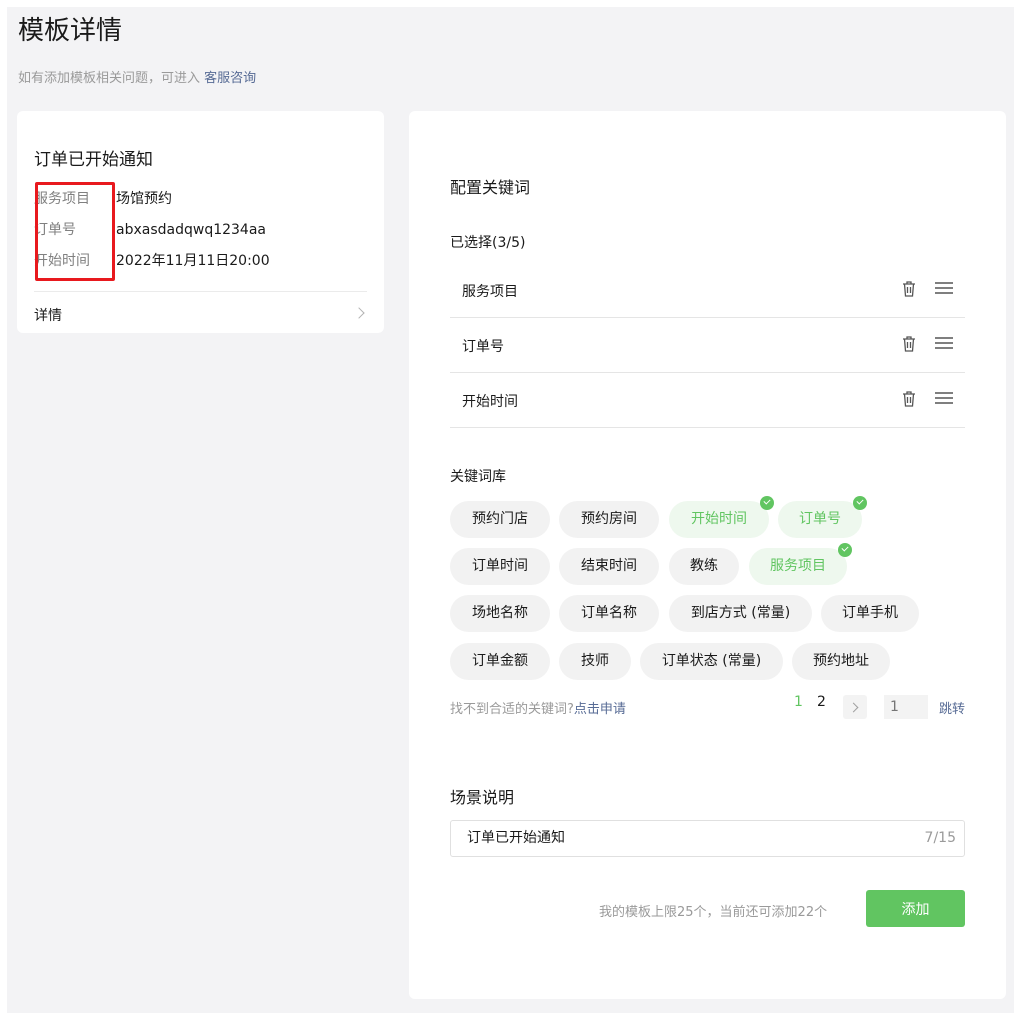 This screenshot has height=1020, width=1024. I want to click on keyword-library-title: 关键词库, so click(478, 477).